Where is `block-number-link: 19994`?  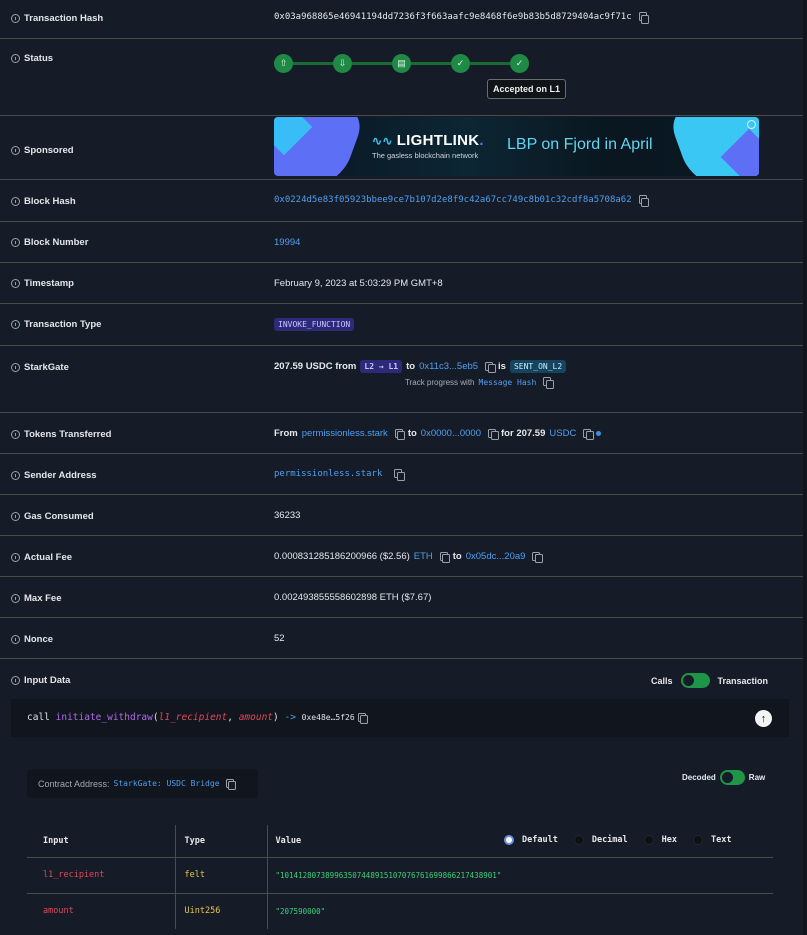
block-number-link: 19994 is located at coordinates (287, 242).